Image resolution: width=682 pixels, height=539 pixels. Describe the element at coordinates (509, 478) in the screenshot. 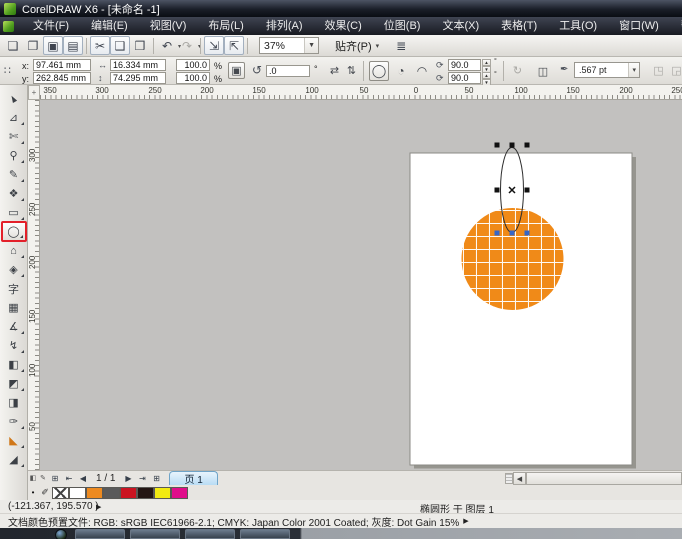

I see `scrollbar-splitter` at that location.